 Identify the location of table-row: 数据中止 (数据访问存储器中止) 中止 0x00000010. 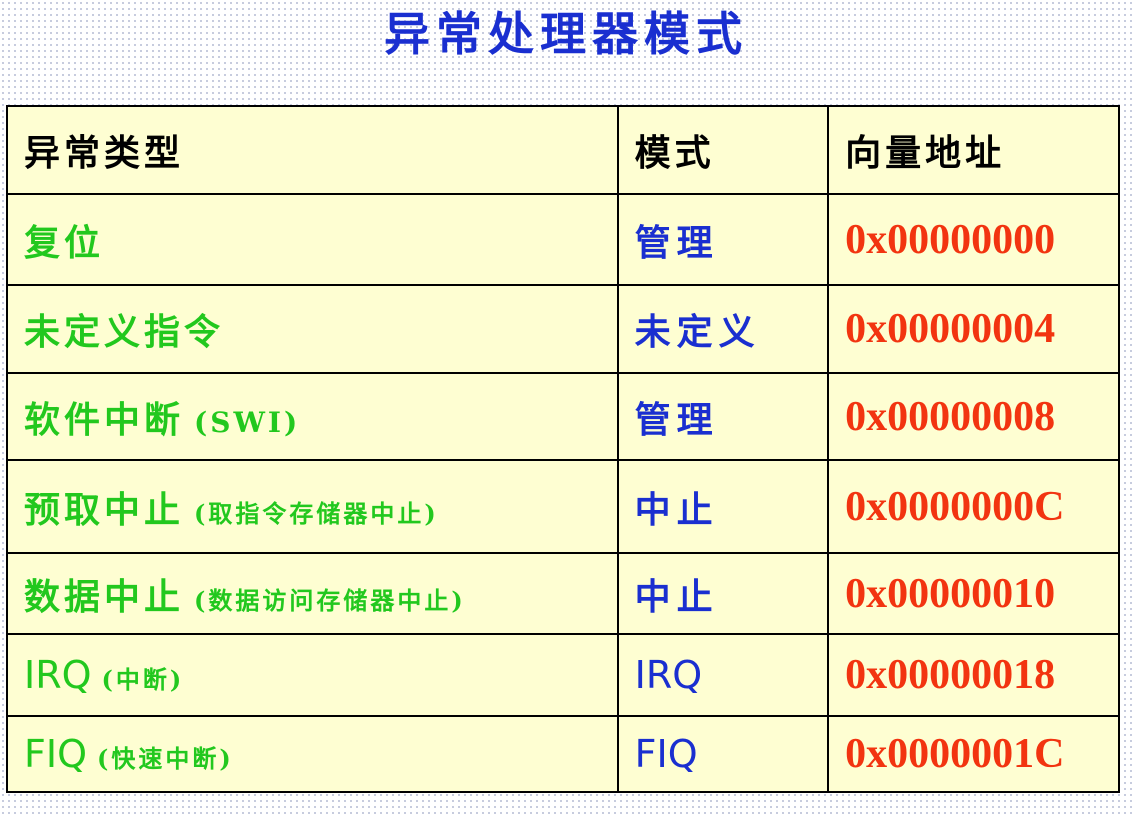
(563, 593).